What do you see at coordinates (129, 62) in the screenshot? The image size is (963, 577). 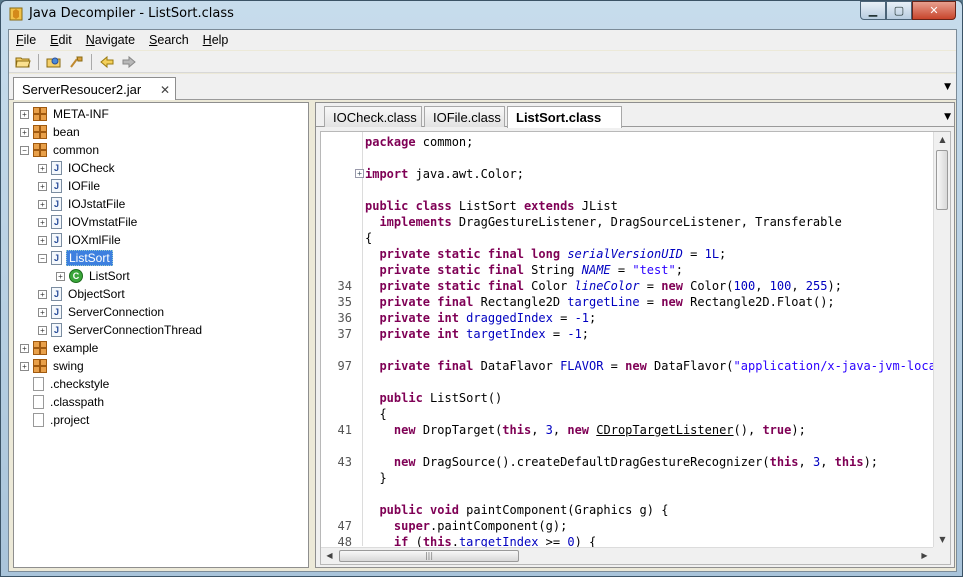 I see `forward-button` at bounding box center [129, 62].